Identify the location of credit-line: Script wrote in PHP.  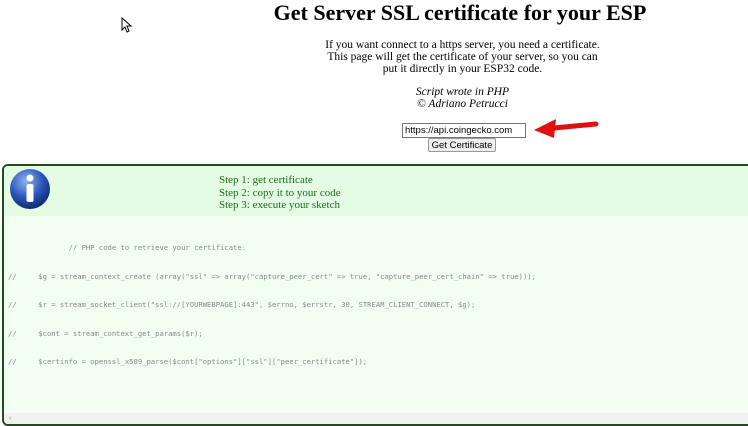
(462, 92).